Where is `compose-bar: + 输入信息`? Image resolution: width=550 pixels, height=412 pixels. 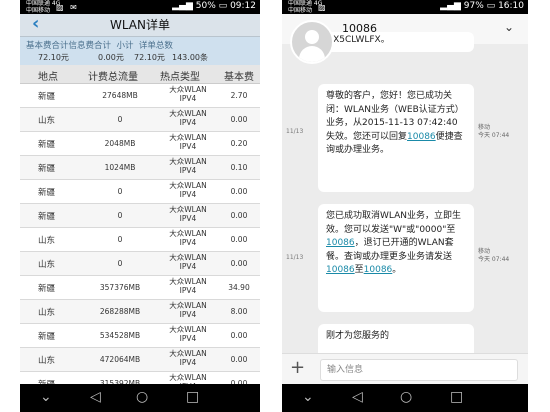 compose-bar: + 输入信息 is located at coordinates (405, 368).